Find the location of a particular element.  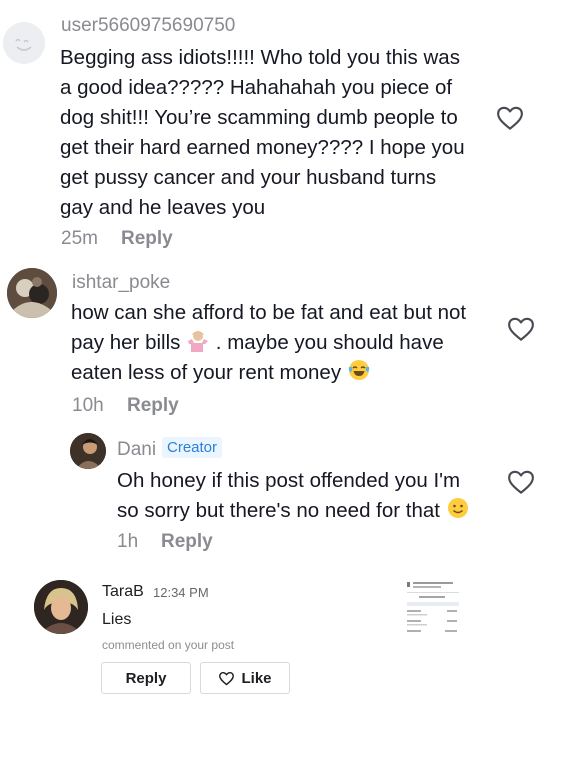

comment-username: user5660975690750 is located at coordinates (148, 26).